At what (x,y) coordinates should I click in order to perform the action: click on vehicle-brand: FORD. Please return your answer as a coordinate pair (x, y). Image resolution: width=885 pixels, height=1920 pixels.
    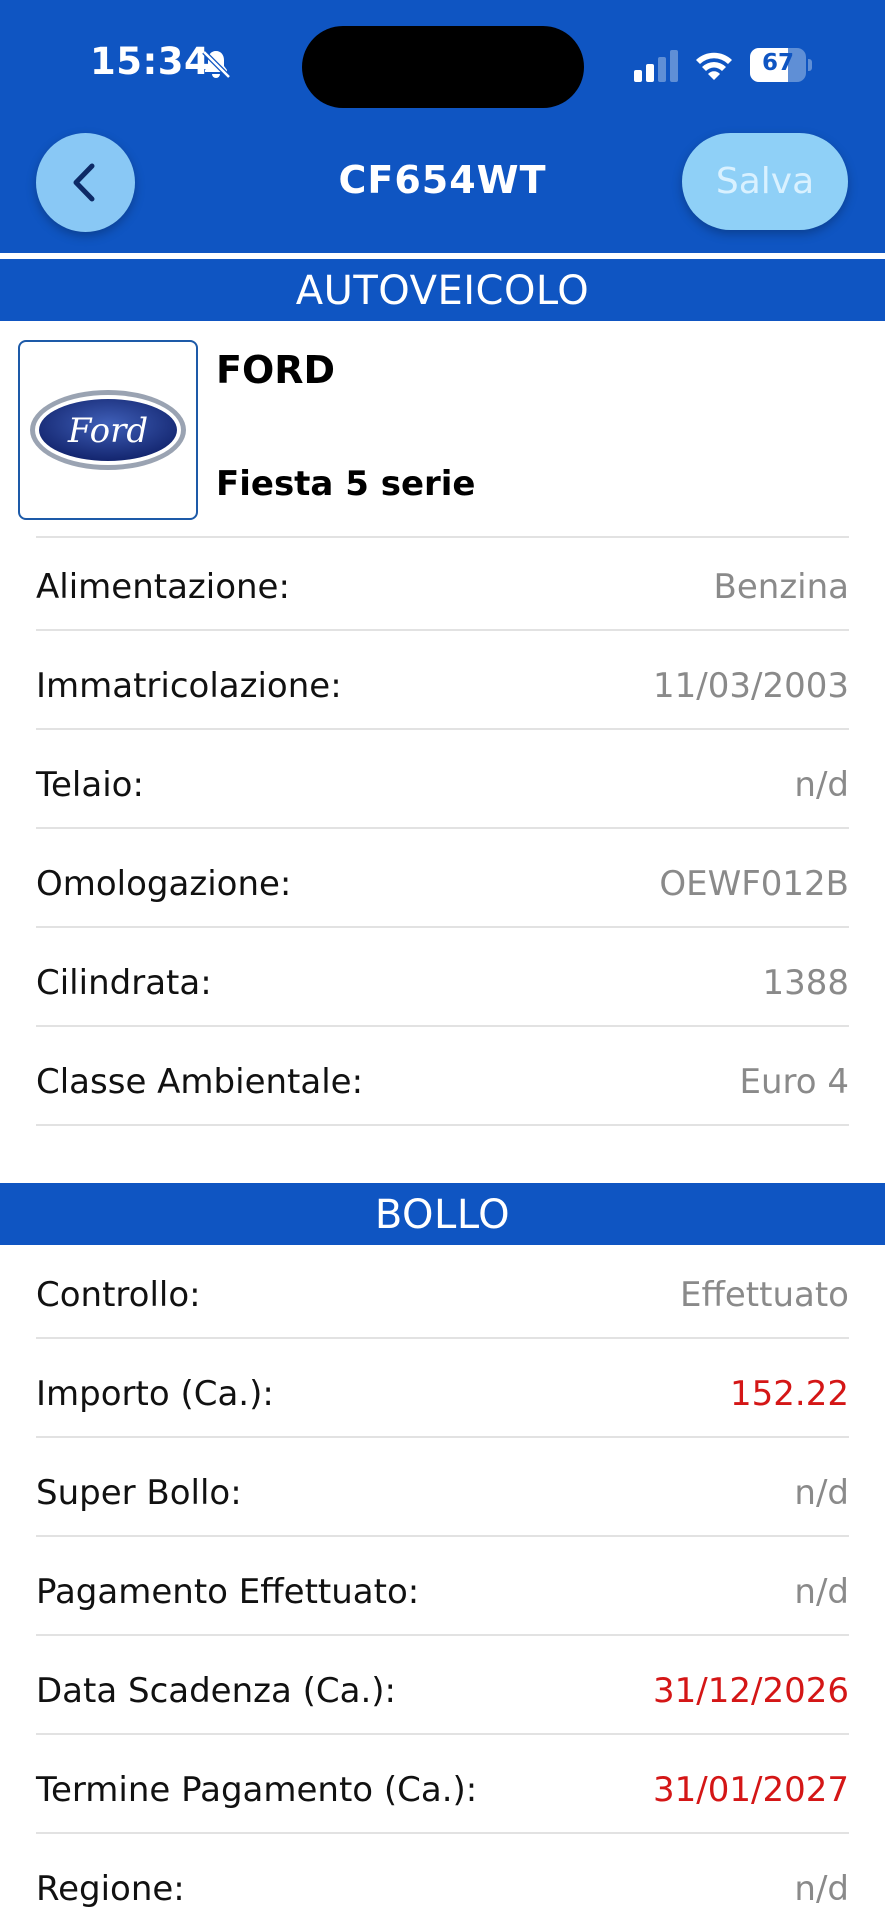
    Looking at the image, I should click on (276, 370).